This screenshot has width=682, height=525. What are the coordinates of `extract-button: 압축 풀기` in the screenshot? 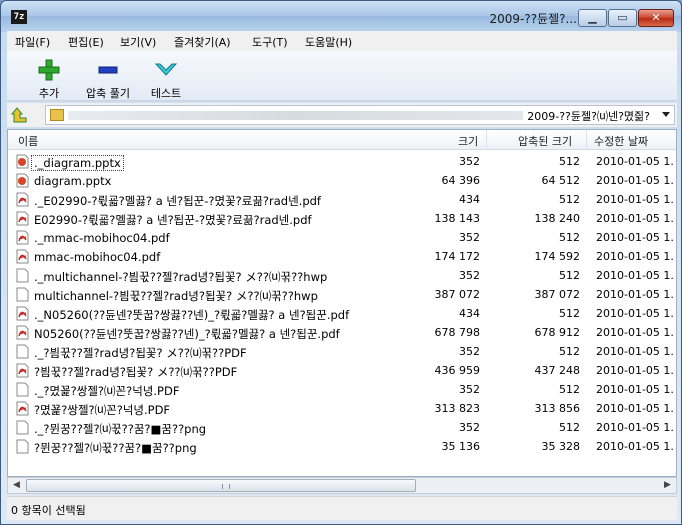 It's located at (108, 77).